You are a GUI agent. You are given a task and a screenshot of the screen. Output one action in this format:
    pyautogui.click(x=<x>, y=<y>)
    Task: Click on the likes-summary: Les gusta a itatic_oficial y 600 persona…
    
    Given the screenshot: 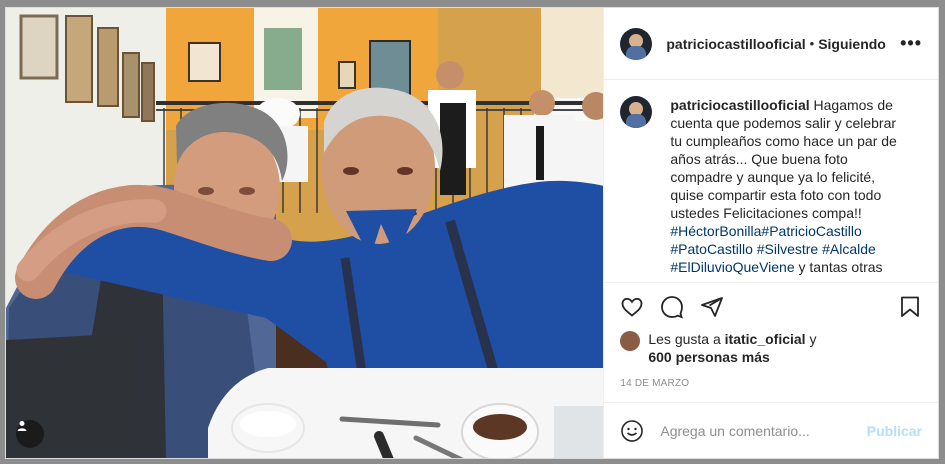 What is the action you would take?
    pyautogui.click(x=771, y=348)
    